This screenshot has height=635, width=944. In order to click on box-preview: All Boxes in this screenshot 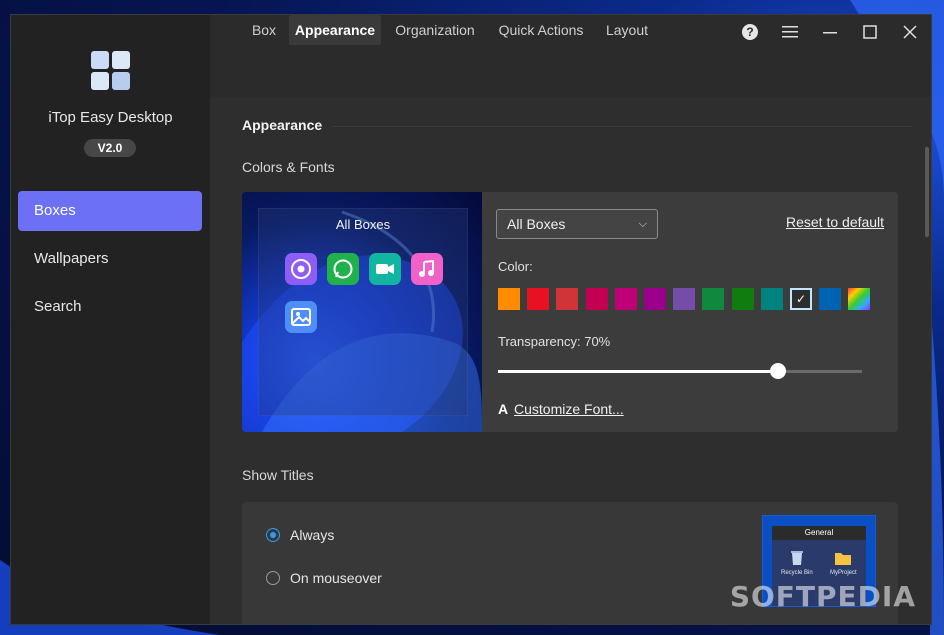, I will do `click(362, 312)`.